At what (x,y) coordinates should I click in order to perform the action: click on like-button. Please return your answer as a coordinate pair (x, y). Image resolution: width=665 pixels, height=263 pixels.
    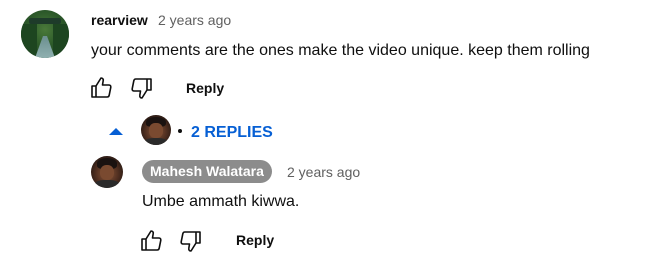
    Looking at the image, I should click on (101, 88).